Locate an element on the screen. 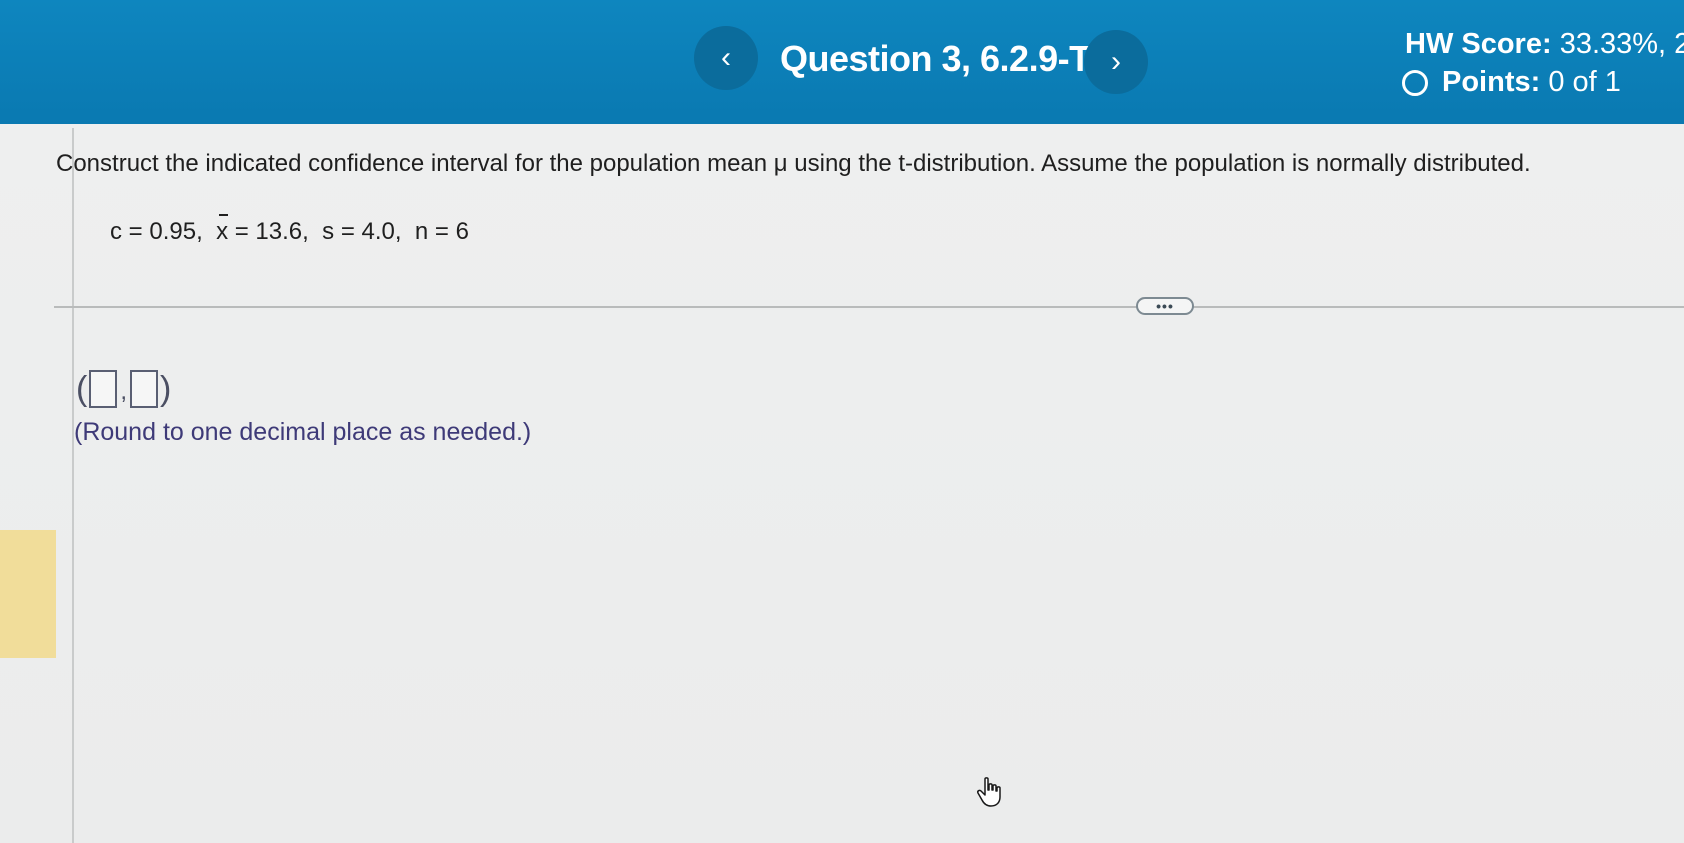 This screenshot has height=843, width=1684. side-tab is located at coordinates (28, 594).